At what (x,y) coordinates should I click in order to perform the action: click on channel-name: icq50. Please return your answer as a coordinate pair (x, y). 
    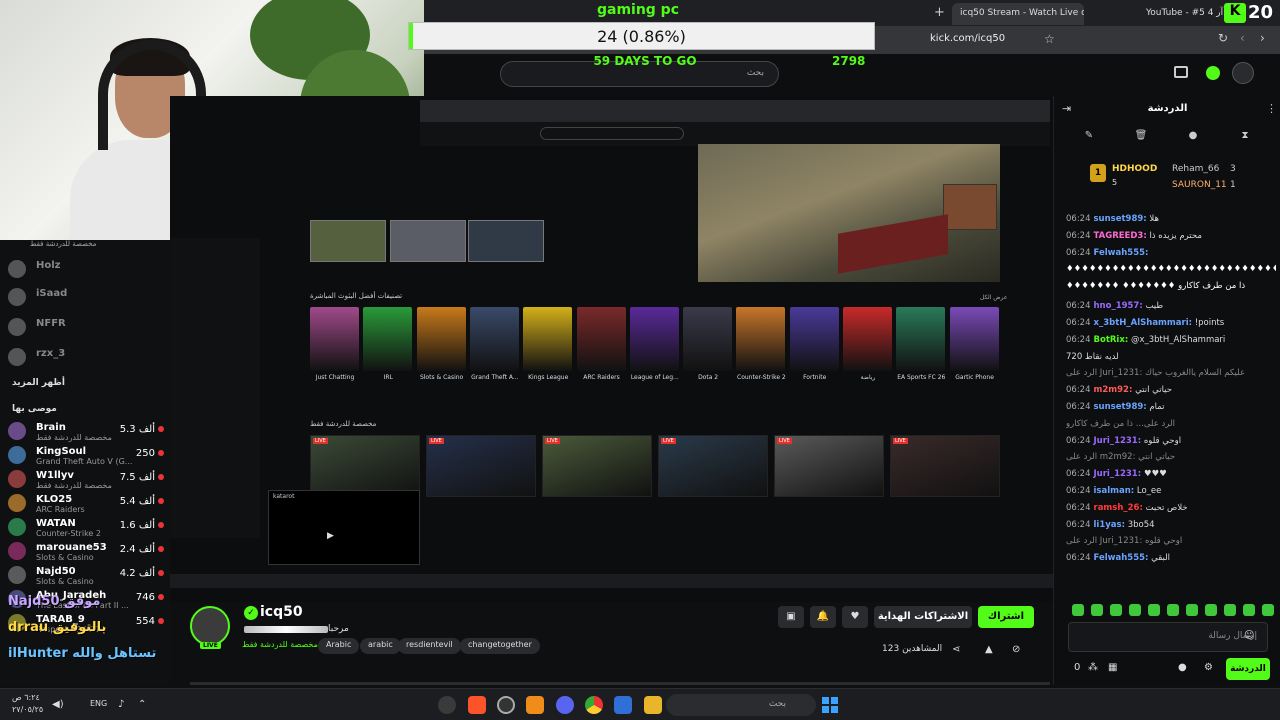
    Looking at the image, I should click on (281, 612).